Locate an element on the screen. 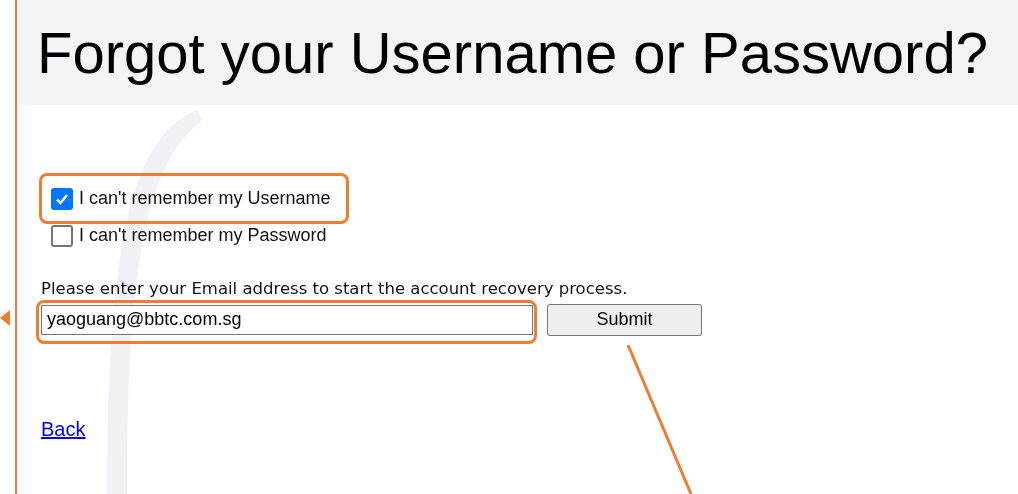 The width and height of the screenshot is (1018, 494). email-field: yaoguang@bbtc.com.sg is located at coordinates (287, 319).